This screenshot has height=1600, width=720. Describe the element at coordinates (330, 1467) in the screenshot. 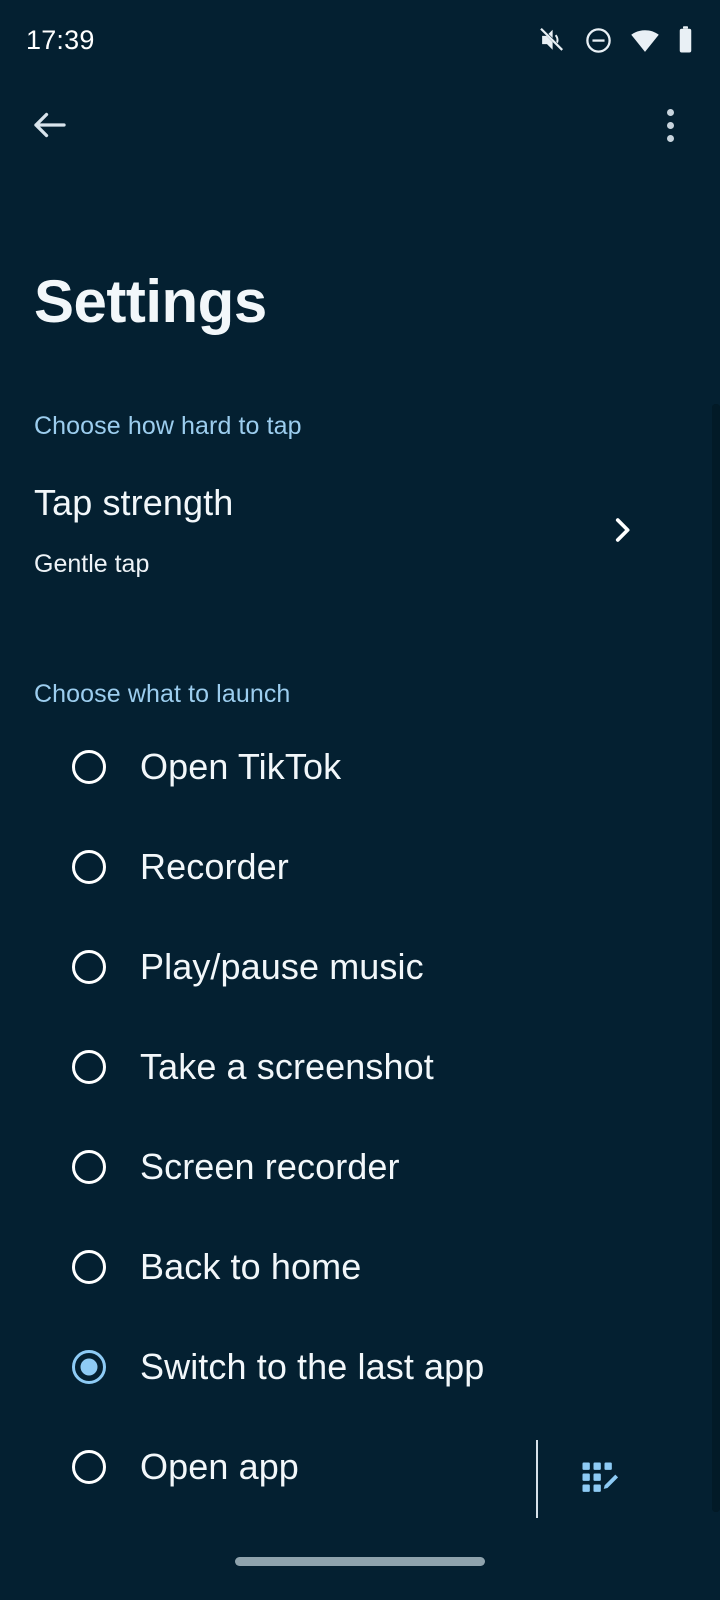

I see `radio-row-open-app: Open app` at that location.